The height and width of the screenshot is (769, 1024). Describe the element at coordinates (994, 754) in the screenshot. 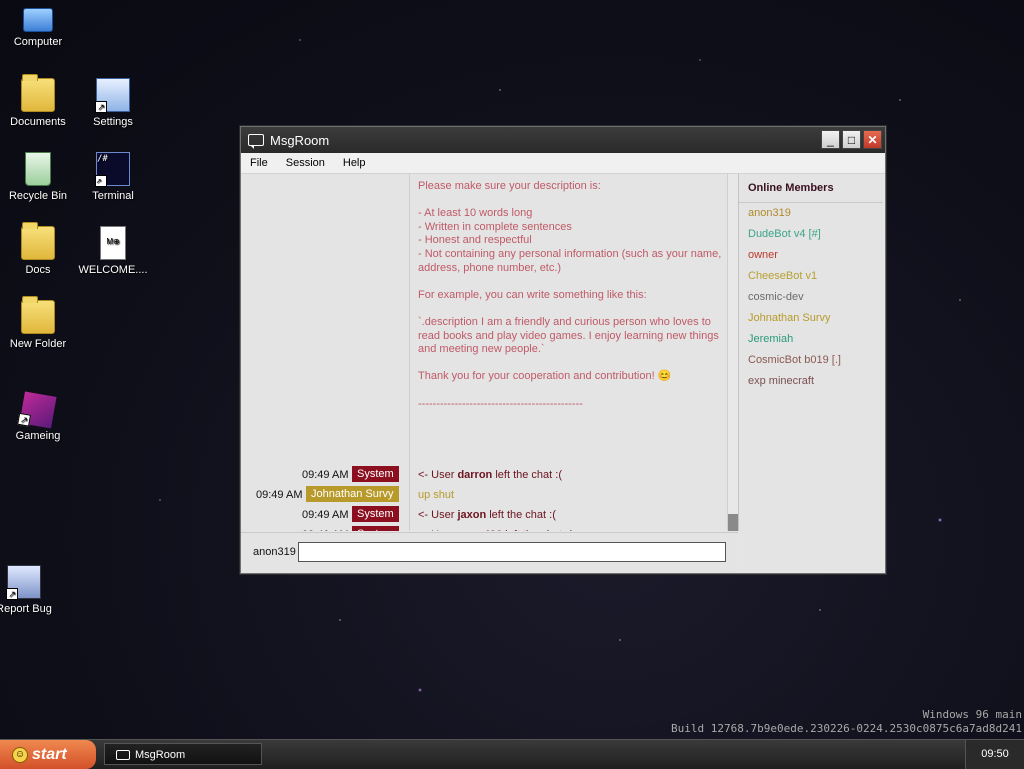

I see `taskbar-clock: 09:50` at that location.